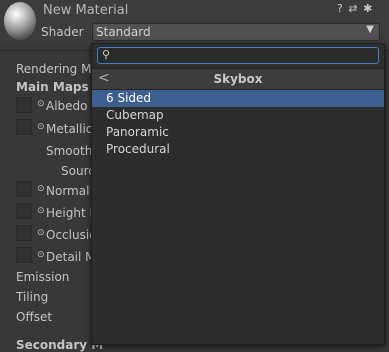 This screenshot has width=389, height=352. Describe the element at coordinates (41, 255) in the screenshot. I see `detail-picker-icon: ⊙` at that location.